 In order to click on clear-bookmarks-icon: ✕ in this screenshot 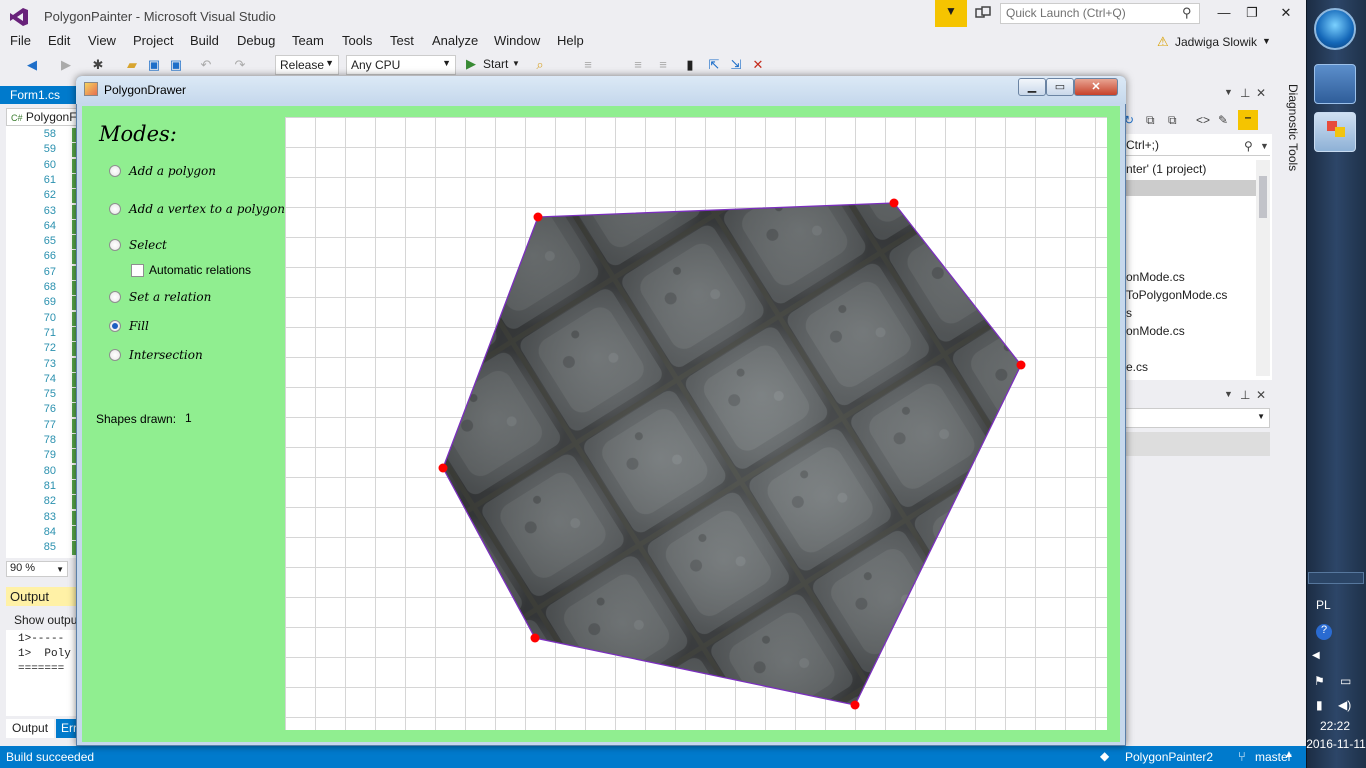, I will do `click(758, 65)`.